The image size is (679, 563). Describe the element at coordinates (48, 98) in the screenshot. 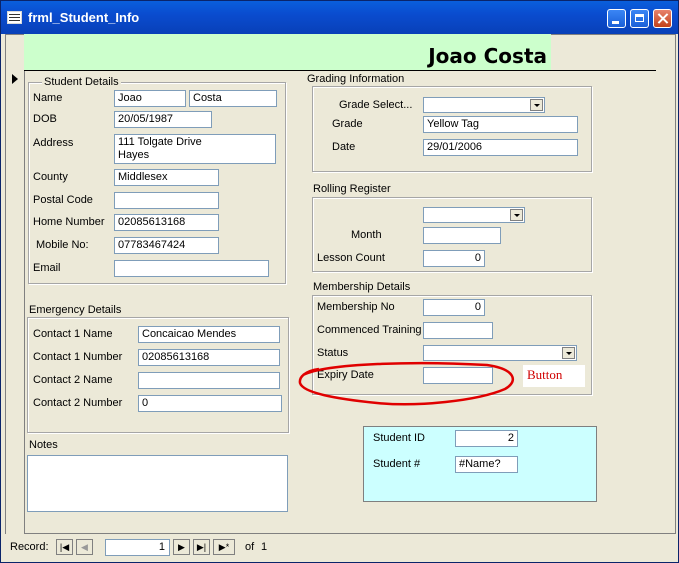

I see `name-label: Name` at that location.